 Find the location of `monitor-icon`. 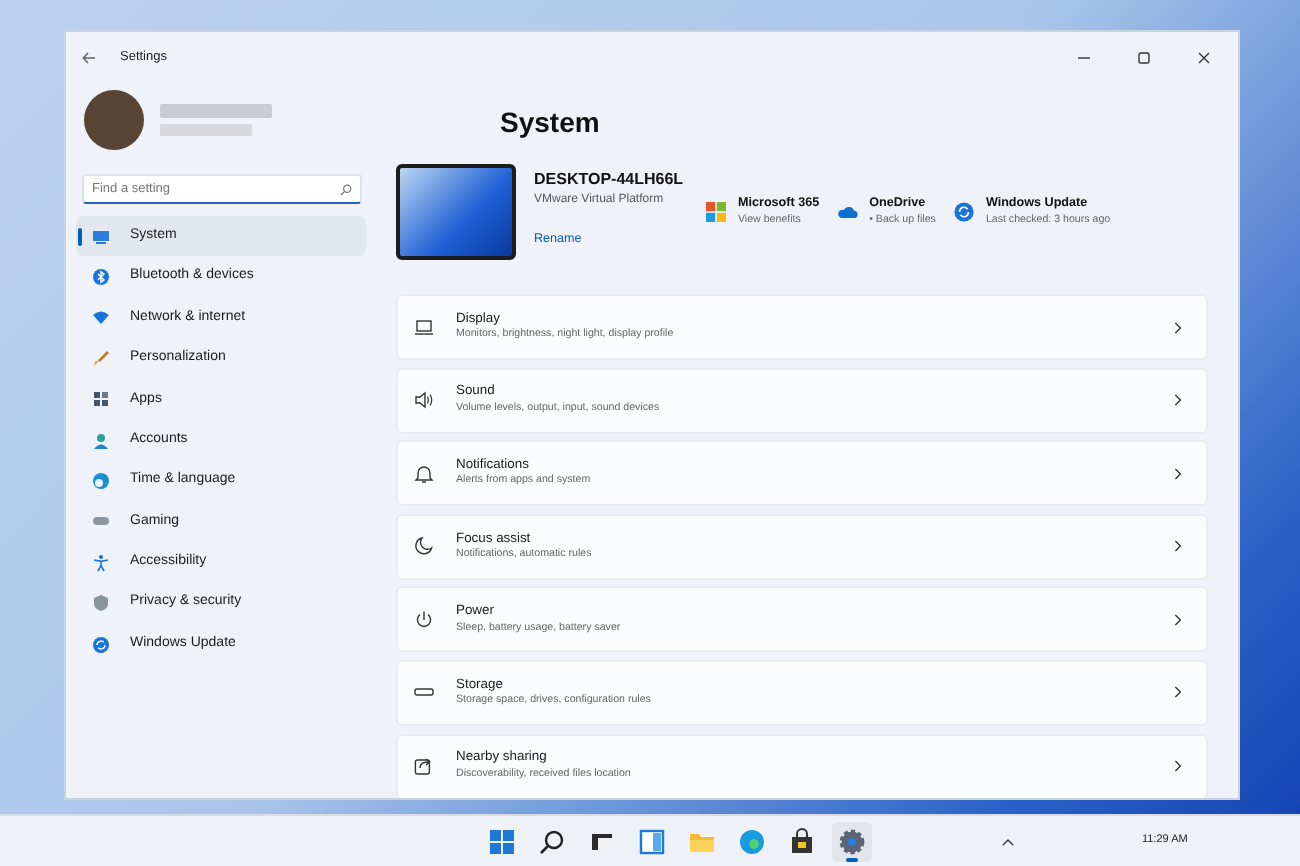

monitor-icon is located at coordinates (101, 236).